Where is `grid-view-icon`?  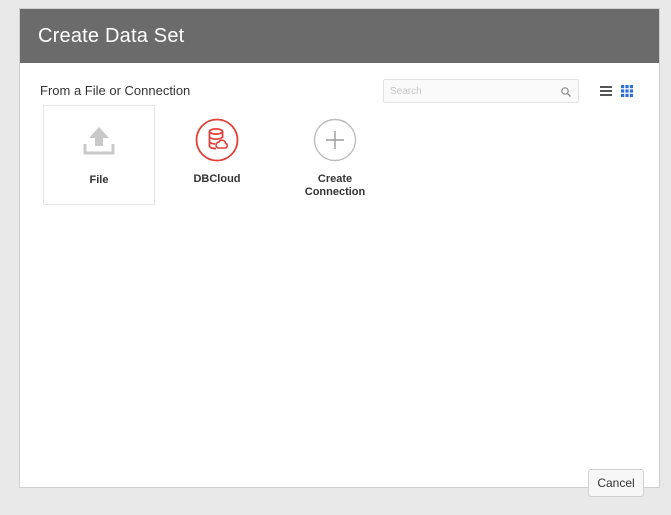
grid-view-icon is located at coordinates (627, 91).